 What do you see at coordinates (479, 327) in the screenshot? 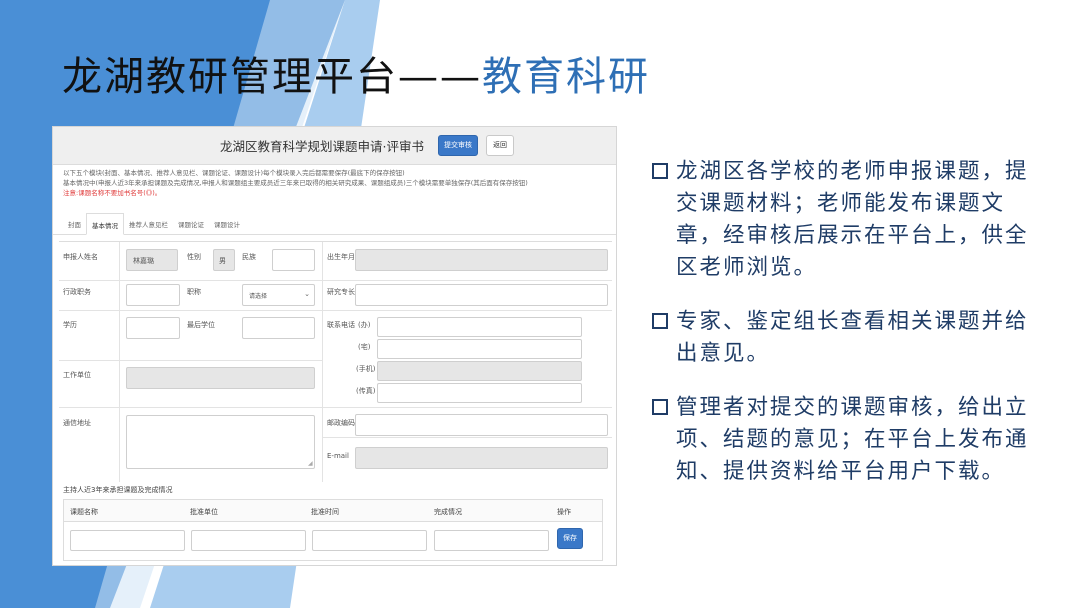
I see `phone-office-input` at bounding box center [479, 327].